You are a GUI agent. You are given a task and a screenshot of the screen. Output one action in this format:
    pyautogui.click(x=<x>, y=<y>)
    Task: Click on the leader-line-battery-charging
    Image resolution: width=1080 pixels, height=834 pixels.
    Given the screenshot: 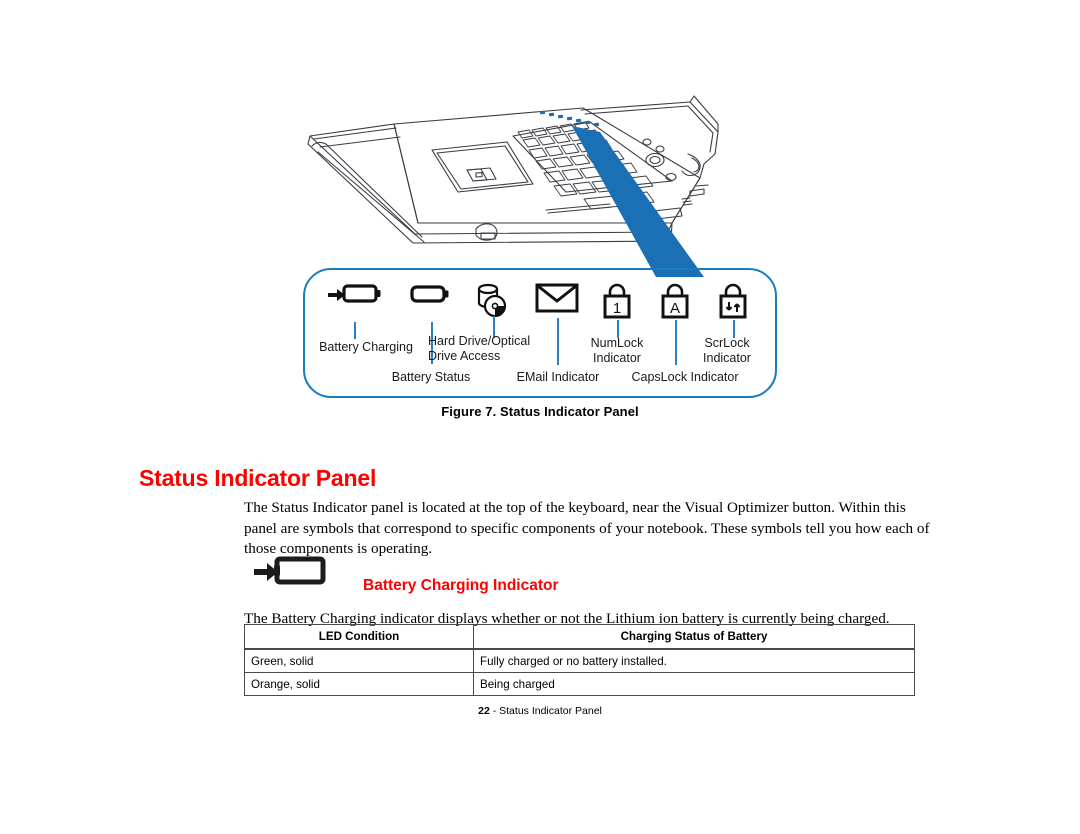 What is the action you would take?
    pyautogui.click(x=355, y=330)
    